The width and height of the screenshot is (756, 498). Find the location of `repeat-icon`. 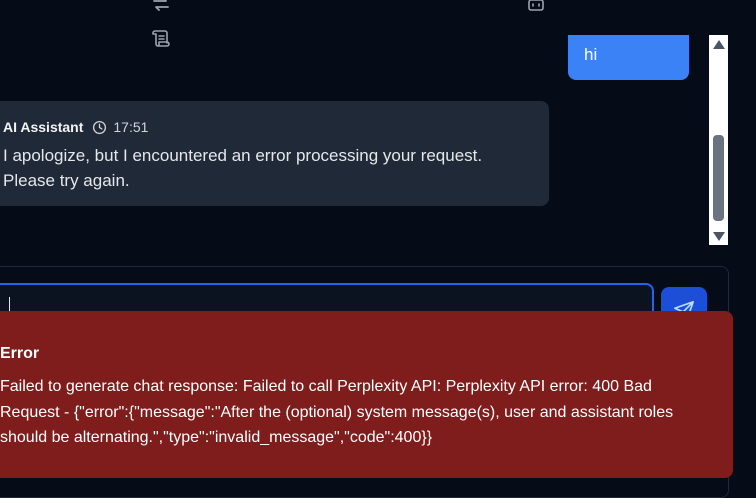

repeat-icon is located at coordinates (161, 7).